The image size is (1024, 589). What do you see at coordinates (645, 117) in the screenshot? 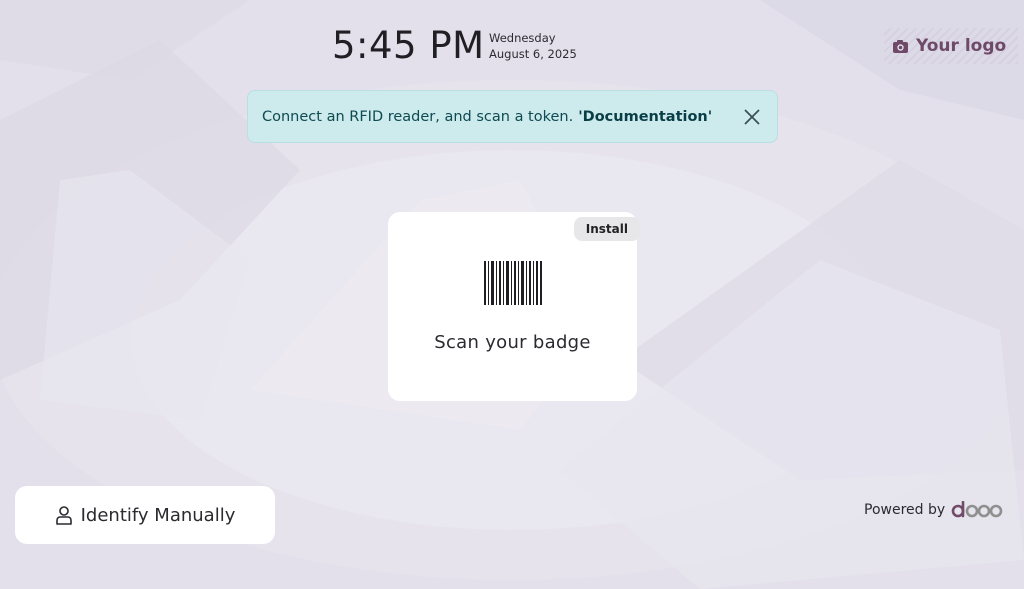
I see `documentation-link: 'Documentation'` at bounding box center [645, 117].